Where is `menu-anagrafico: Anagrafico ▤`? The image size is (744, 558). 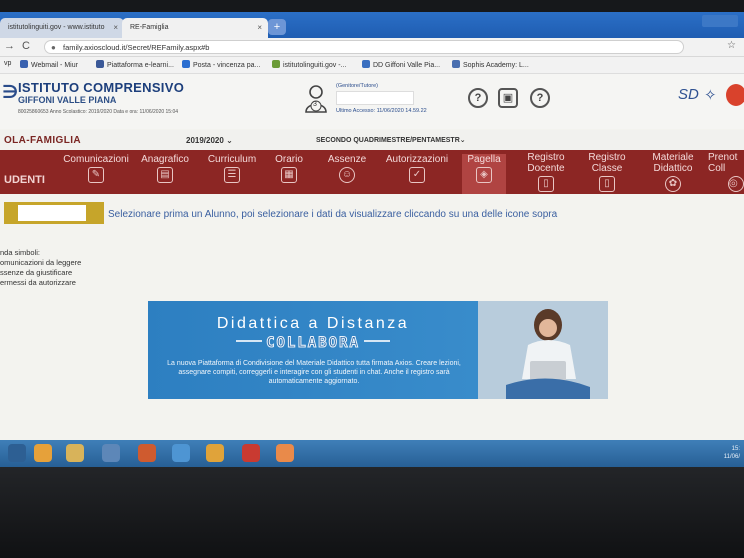 menu-anagrafico: Anagrafico ▤ is located at coordinates (165, 168).